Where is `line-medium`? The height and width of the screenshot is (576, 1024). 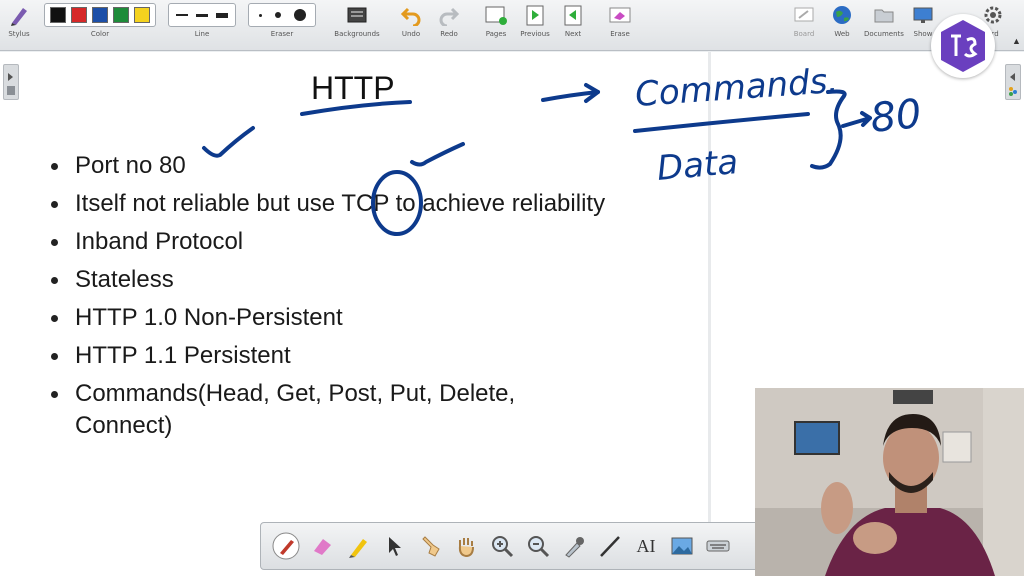 line-medium is located at coordinates (202, 15).